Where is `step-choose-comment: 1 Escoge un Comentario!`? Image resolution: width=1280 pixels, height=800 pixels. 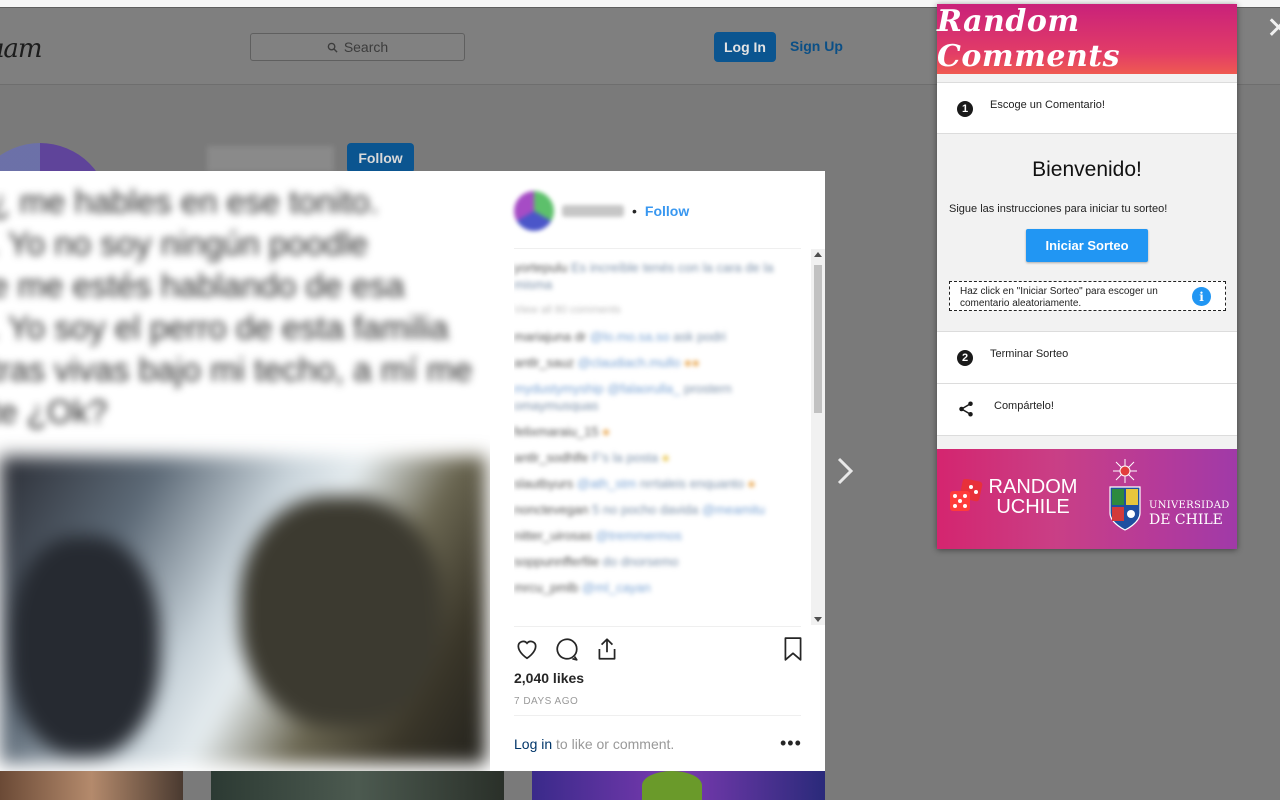 step-choose-comment: 1 Escoge un Comentario! is located at coordinates (1087, 108).